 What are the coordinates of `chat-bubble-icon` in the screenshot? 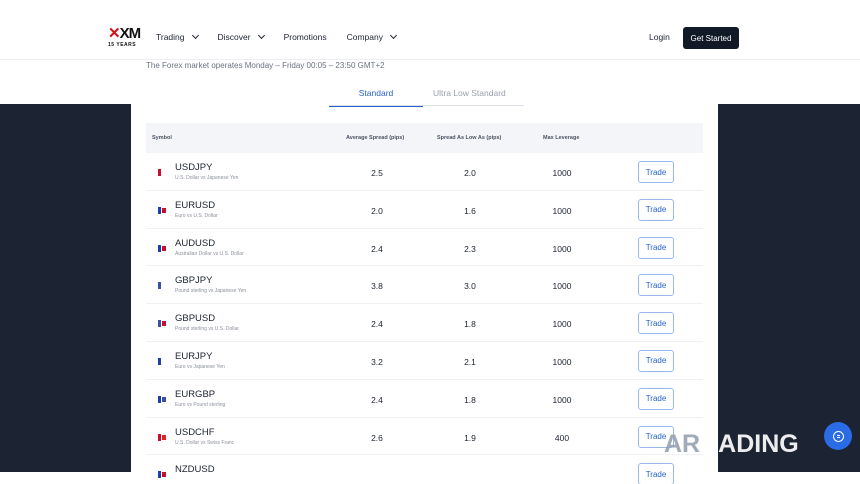 It's located at (838, 436).